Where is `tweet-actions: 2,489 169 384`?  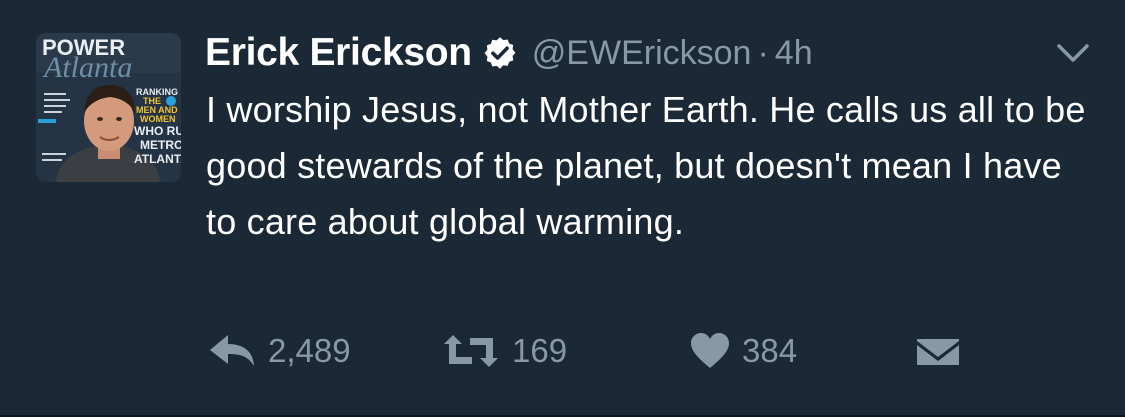 tweet-actions: 2,489 169 384 is located at coordinates (658, 351).